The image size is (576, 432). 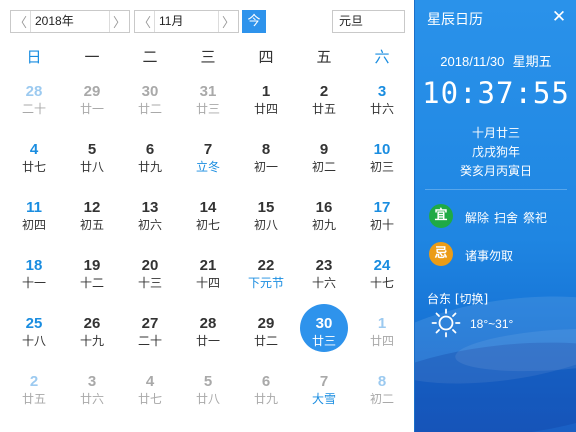 I want to click on lunar-day: 廿九, so click(x=265, y=399).